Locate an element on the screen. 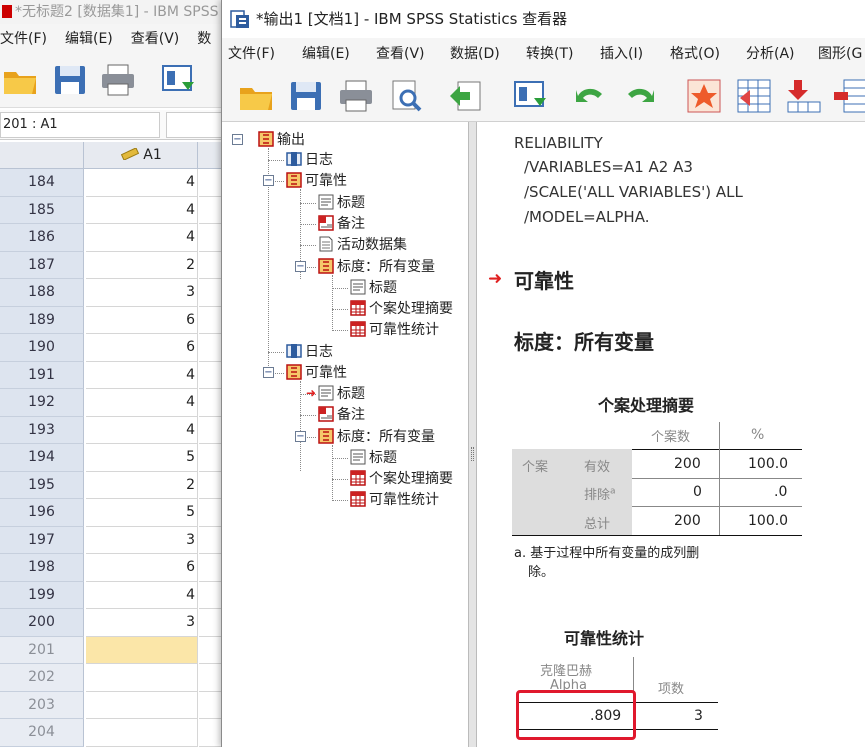 This screenshot has height=747, width=865. tree-item-title2b: 标题 is located at coordinates (373, 458).